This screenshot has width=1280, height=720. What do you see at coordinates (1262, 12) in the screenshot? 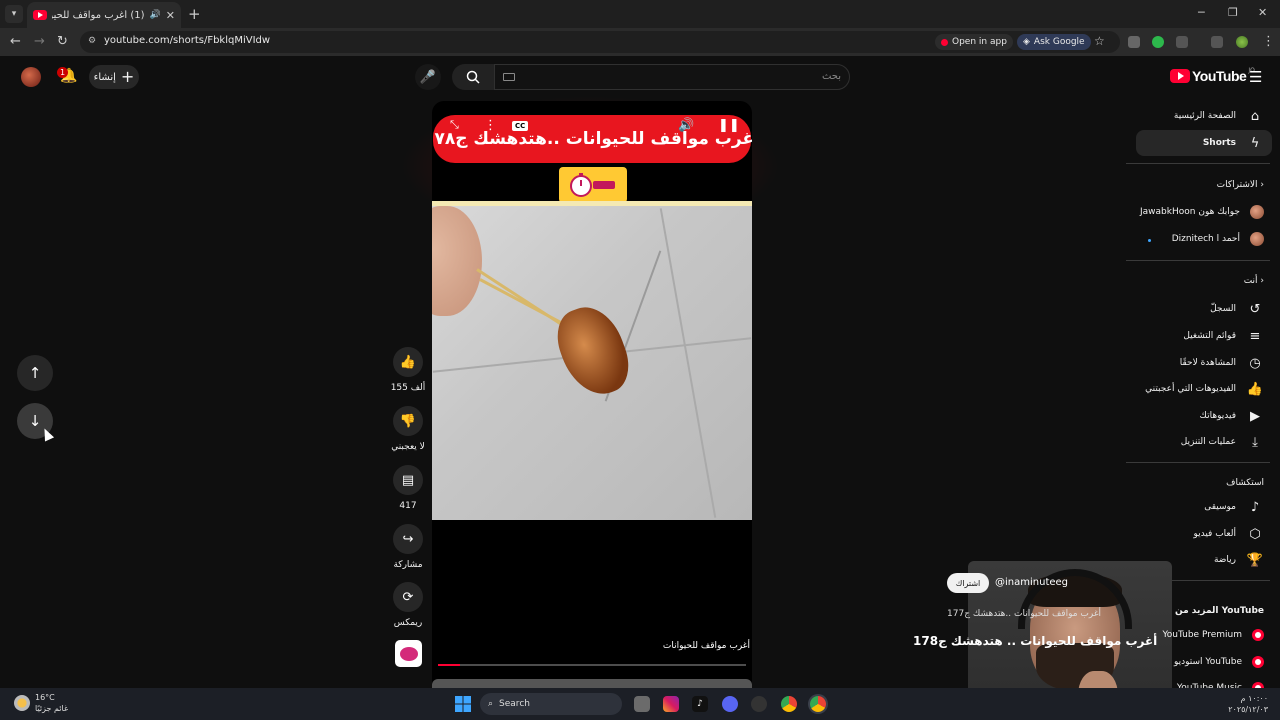
I see `window-close-icon: ✕` at bounding box center [1262, 12].